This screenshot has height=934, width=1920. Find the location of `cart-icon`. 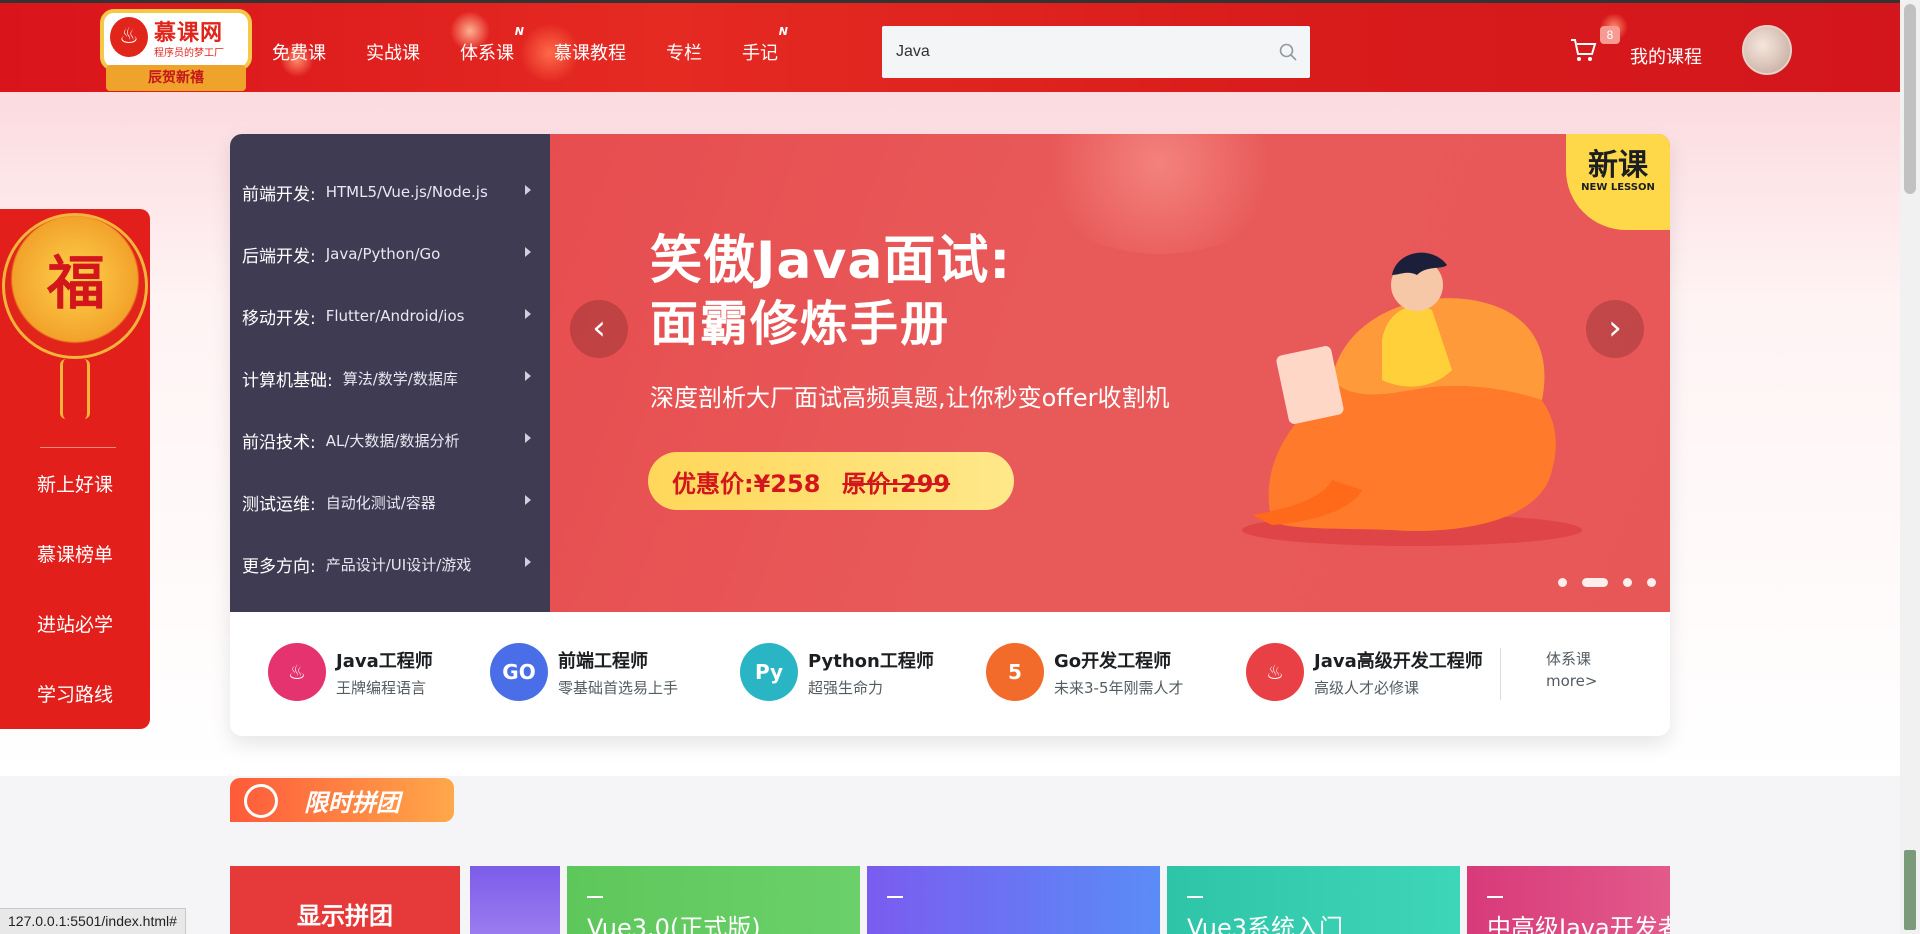

cart-icon is located at coordinates (1583, 50).